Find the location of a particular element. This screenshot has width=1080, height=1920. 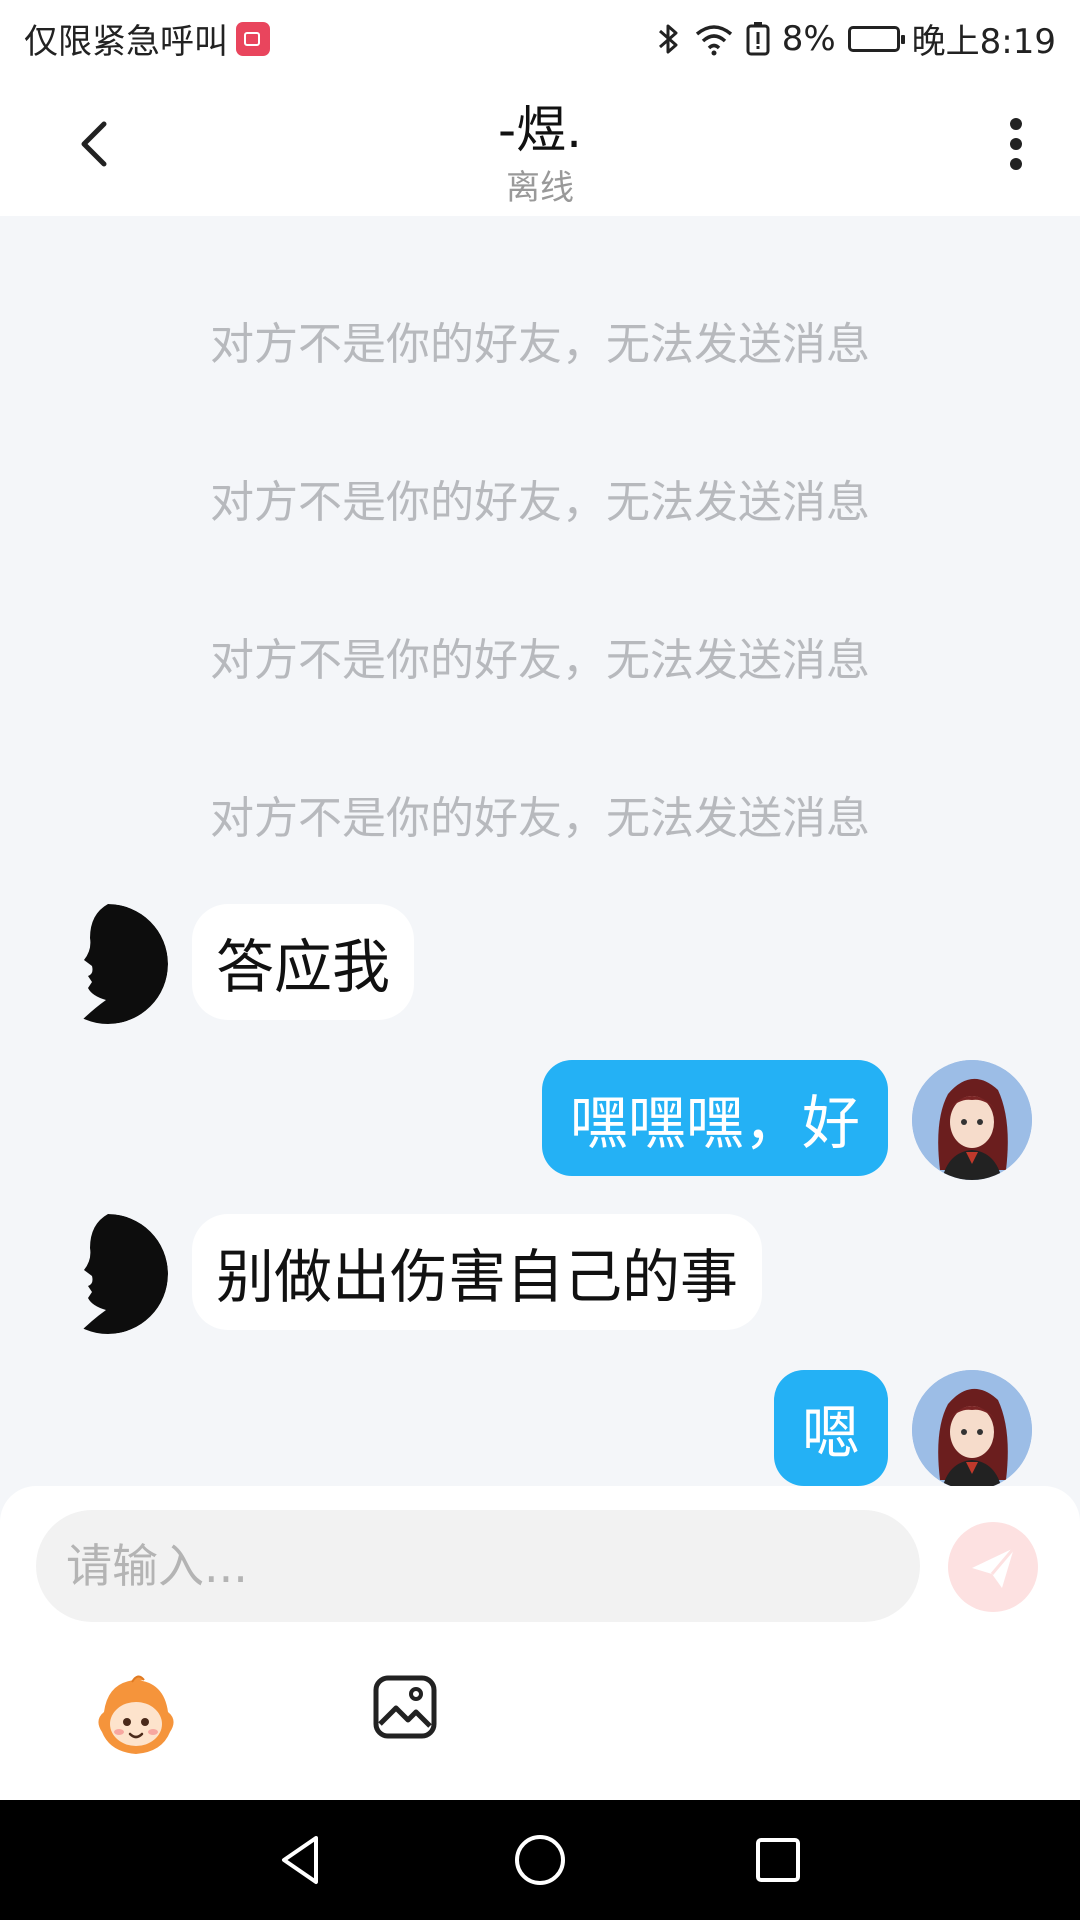

message-bubble-outgoing: 嘿嘿嘿，好 is located at coordinates (714, 1118).